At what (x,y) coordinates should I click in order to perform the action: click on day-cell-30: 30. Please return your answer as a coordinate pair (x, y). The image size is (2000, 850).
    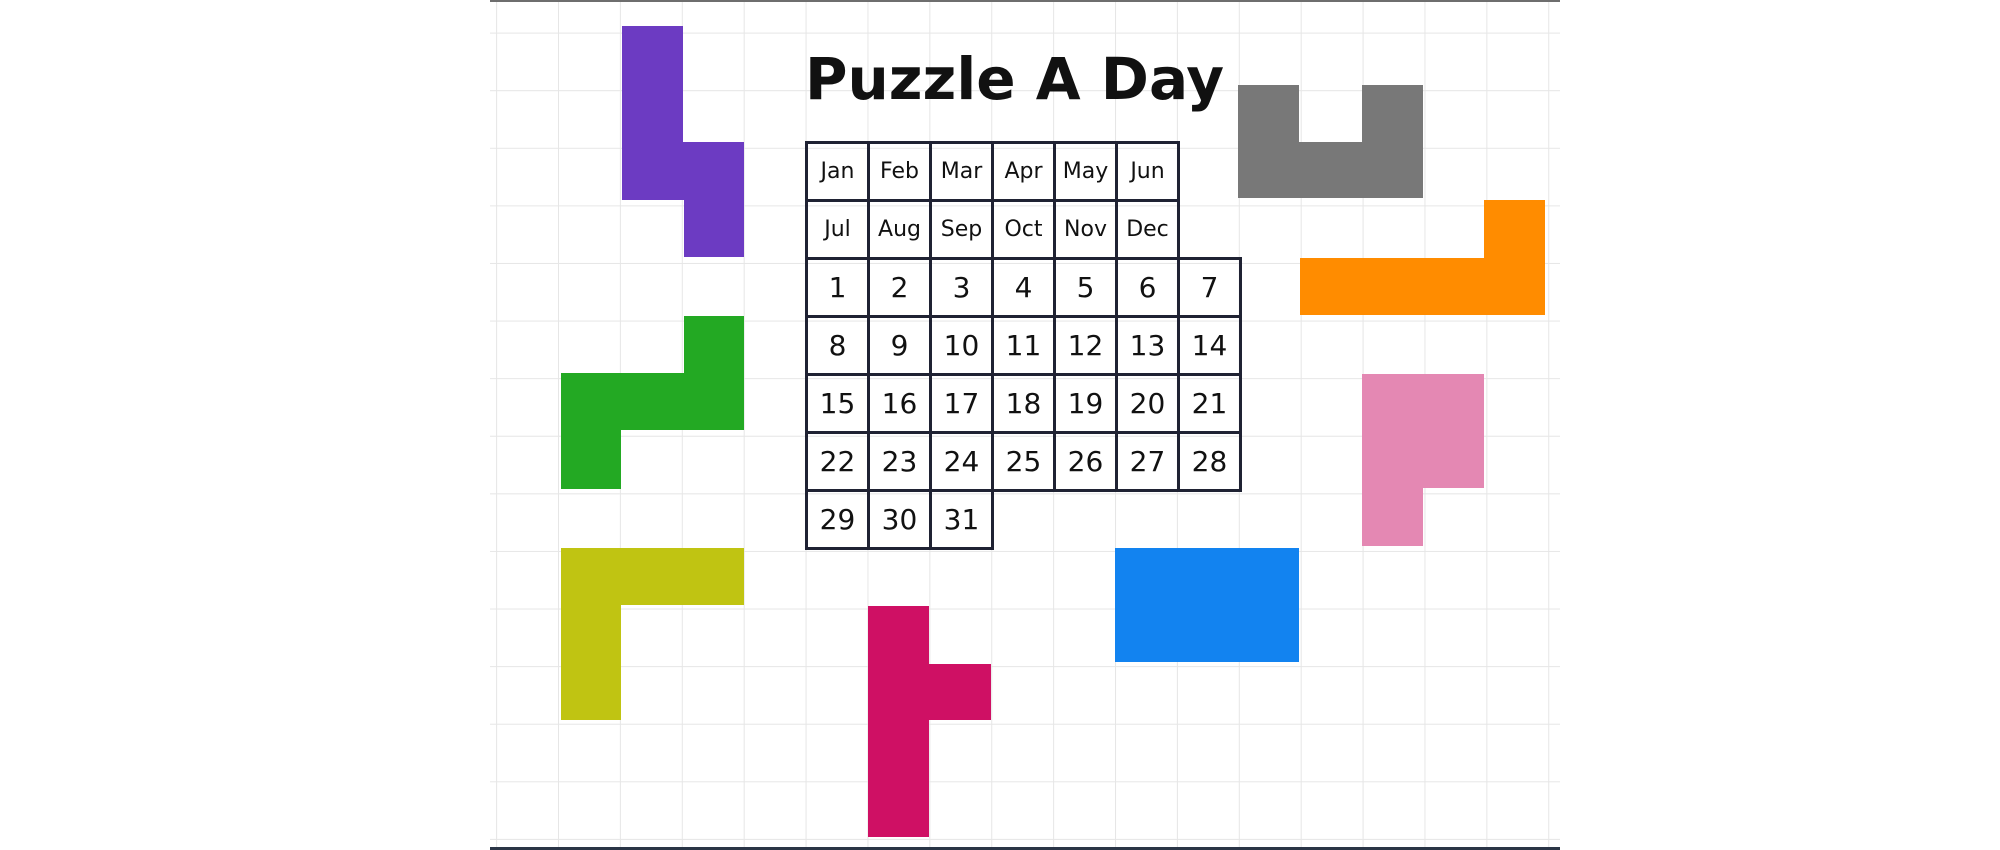
    Looking at the image, I should click on (899, 519).